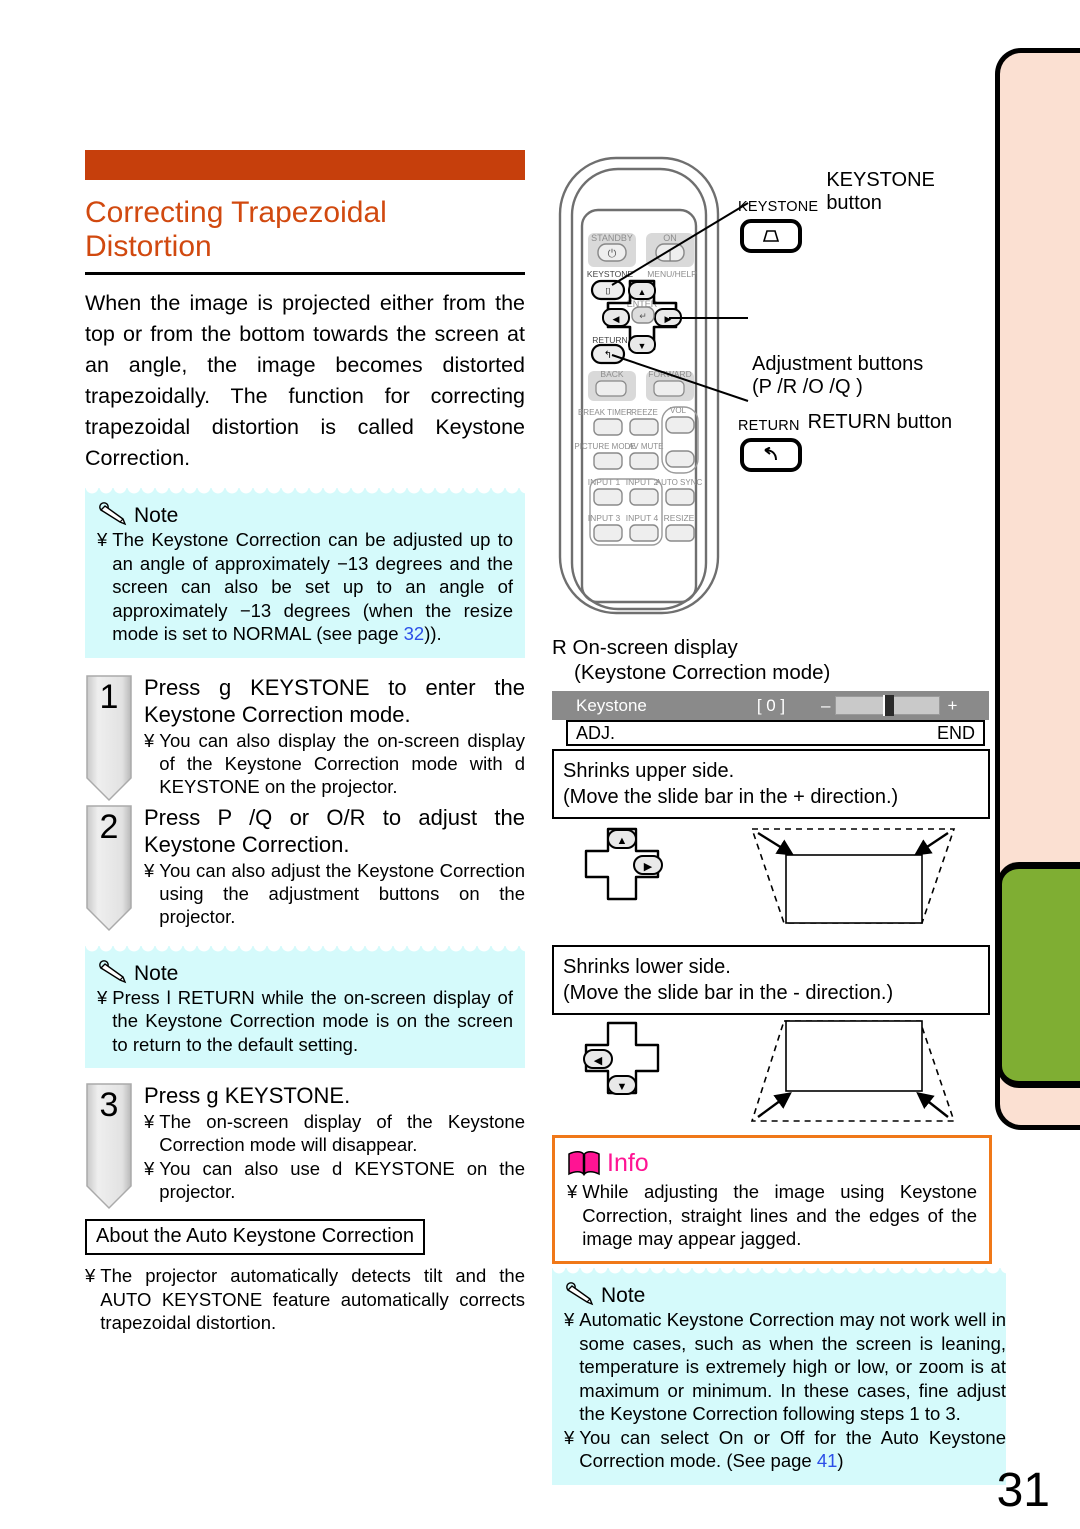 This screenshot has width=1080, height=1529. I want to click on return-button-keycap, so click(771, 455).